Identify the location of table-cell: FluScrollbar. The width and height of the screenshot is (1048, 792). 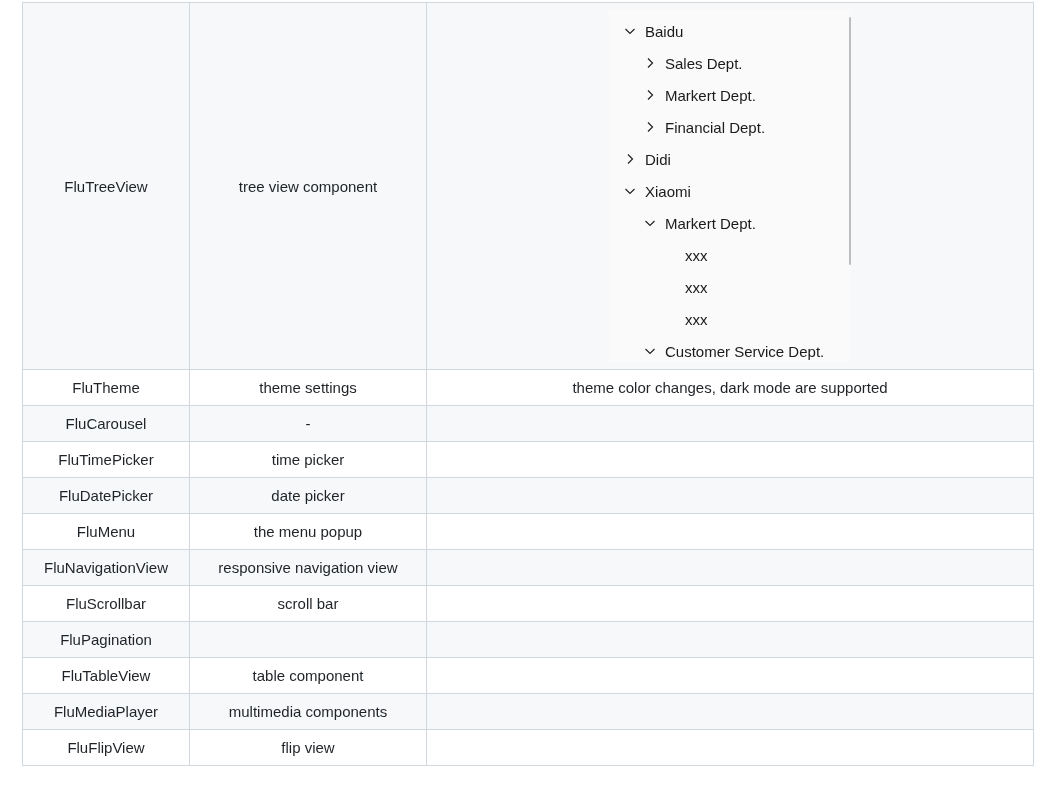
(106, 603).